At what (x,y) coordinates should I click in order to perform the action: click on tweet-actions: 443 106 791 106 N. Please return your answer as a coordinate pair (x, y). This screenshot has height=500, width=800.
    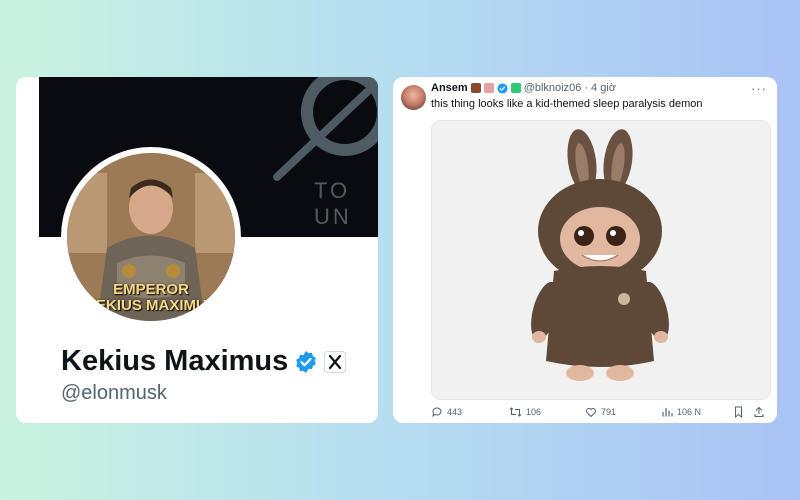
    Looking at the image, I should click on (601, 413).